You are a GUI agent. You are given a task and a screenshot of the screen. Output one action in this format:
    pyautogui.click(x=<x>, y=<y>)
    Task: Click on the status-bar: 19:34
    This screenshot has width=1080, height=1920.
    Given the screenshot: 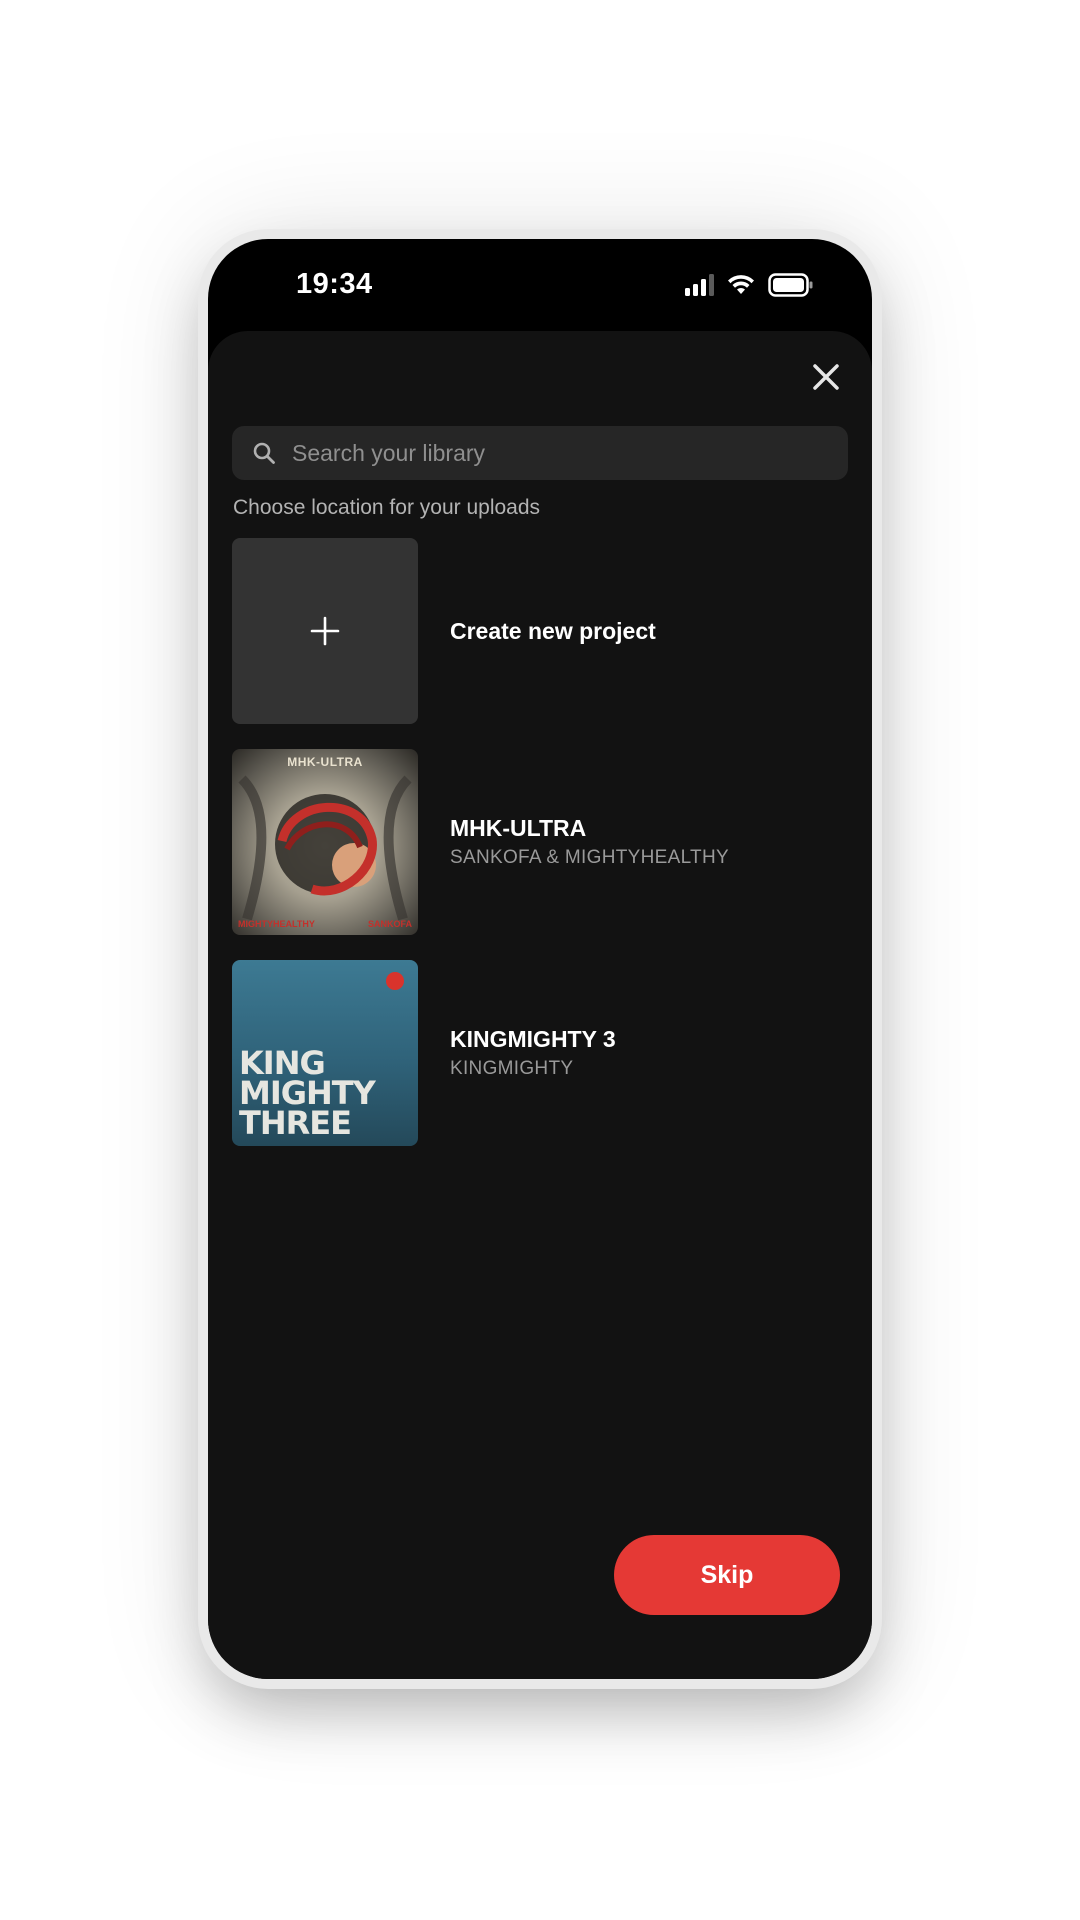 What is the action you would take?
    pyautogui.click(x=540, y=285)
    